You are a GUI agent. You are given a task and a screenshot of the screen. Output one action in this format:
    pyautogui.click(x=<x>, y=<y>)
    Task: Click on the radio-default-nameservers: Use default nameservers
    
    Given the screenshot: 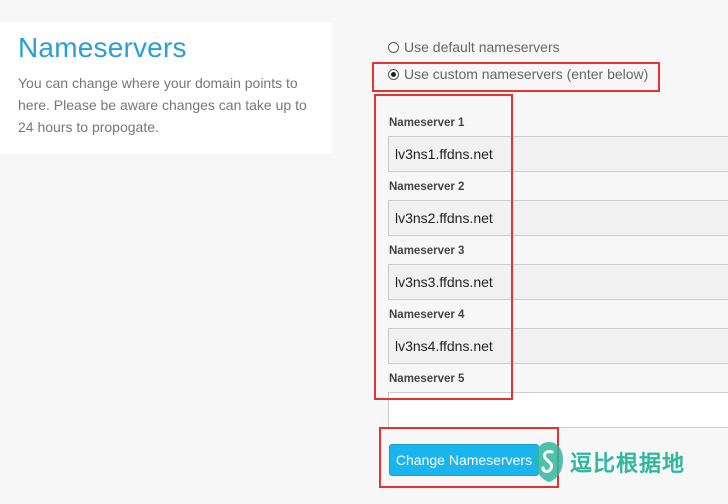 What is the action you would take?
    pyautogui.click(x=474, y=47)
    